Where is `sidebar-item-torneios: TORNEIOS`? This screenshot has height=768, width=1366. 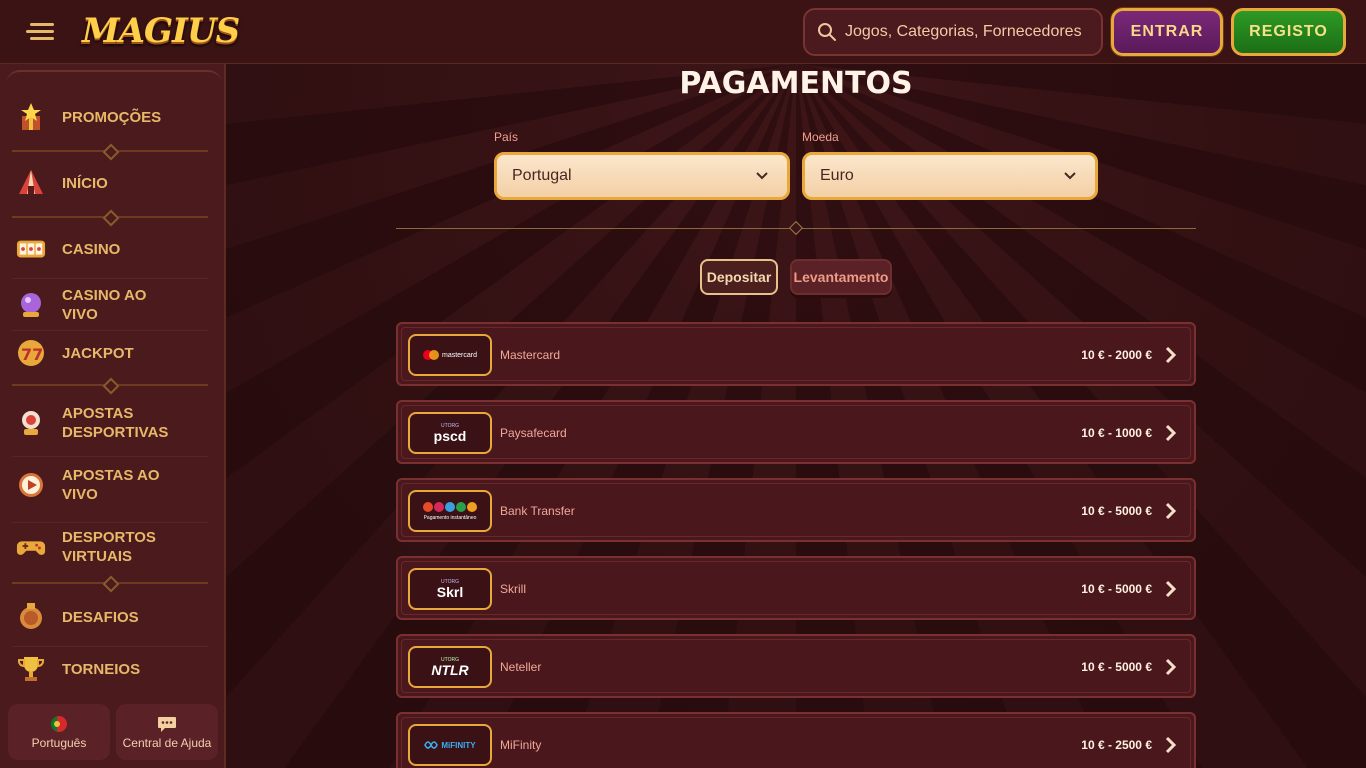 sidebar-item-torneios: TORNEIOS is located at coordinates (99, 669).